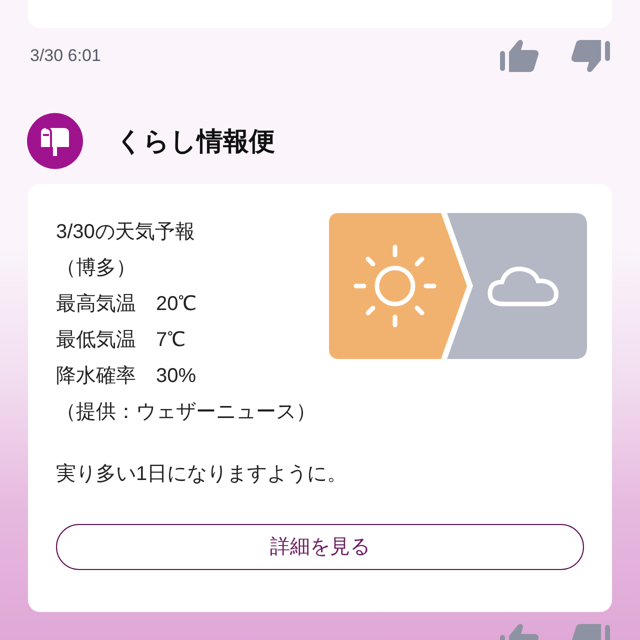 Image resolution: width=640 pixels, height=640 pixels. Describe the element at coordinates (126, 232) in the screenshot. I see `forecast-line: 3/30の天気予報` at that location.